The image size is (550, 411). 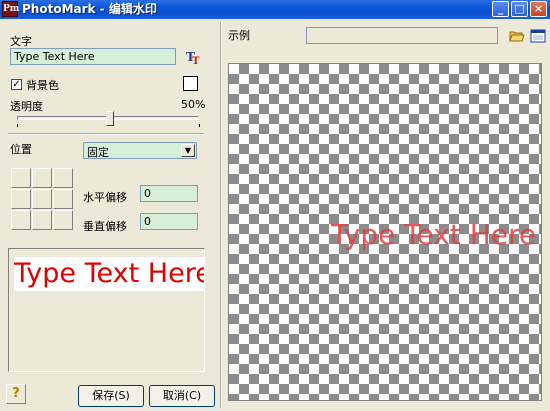 What do you see at coordinates (42, 220) in the screenshot?
I see `anchor-bottom-center` at bounding box center [42, 220].